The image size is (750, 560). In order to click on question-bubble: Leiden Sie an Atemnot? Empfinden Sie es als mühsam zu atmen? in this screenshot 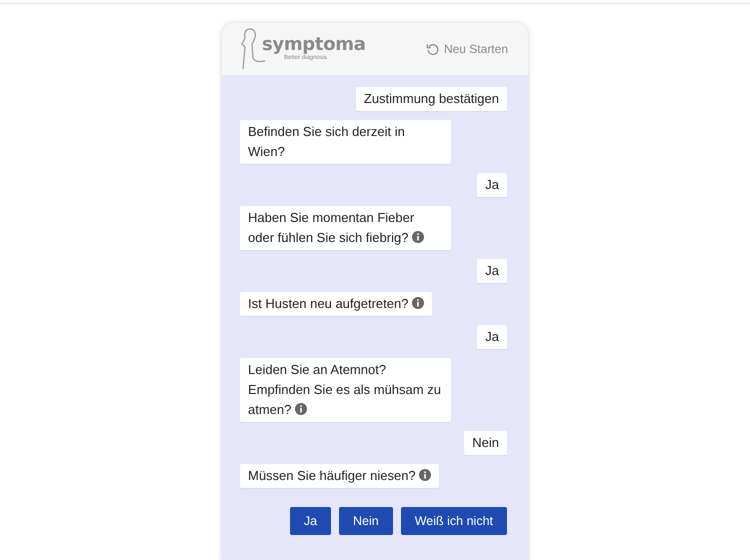, I will do `click(345, 390)`.